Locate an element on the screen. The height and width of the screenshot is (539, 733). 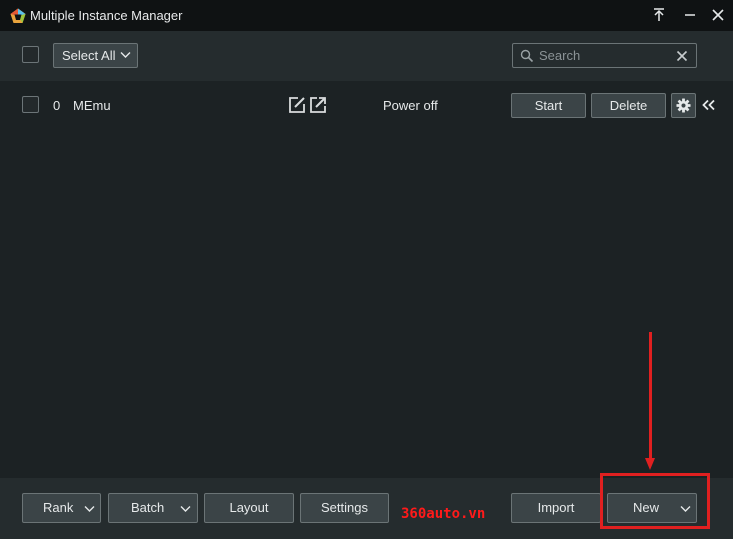
gear-icon is located at coordinates (683, 105).